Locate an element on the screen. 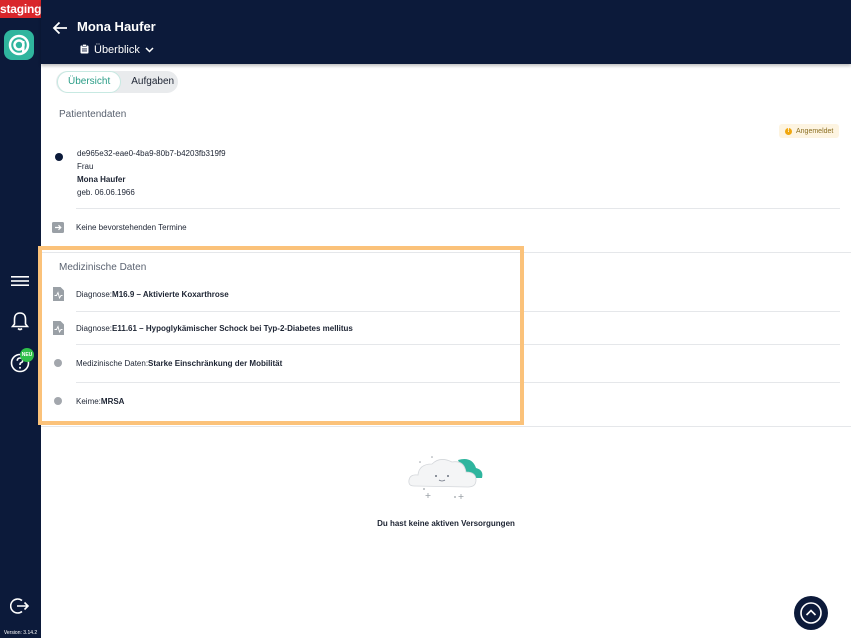  medical-item-value: M16.9 – Aktivierte Koxarthrose is located at coordinates (170, 294).